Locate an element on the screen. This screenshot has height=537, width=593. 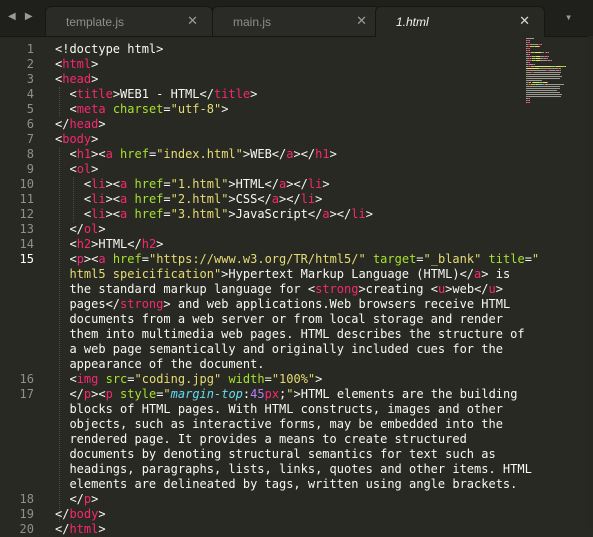
forward-arrow-icon: ▶ is located at coordinates (30, 16).